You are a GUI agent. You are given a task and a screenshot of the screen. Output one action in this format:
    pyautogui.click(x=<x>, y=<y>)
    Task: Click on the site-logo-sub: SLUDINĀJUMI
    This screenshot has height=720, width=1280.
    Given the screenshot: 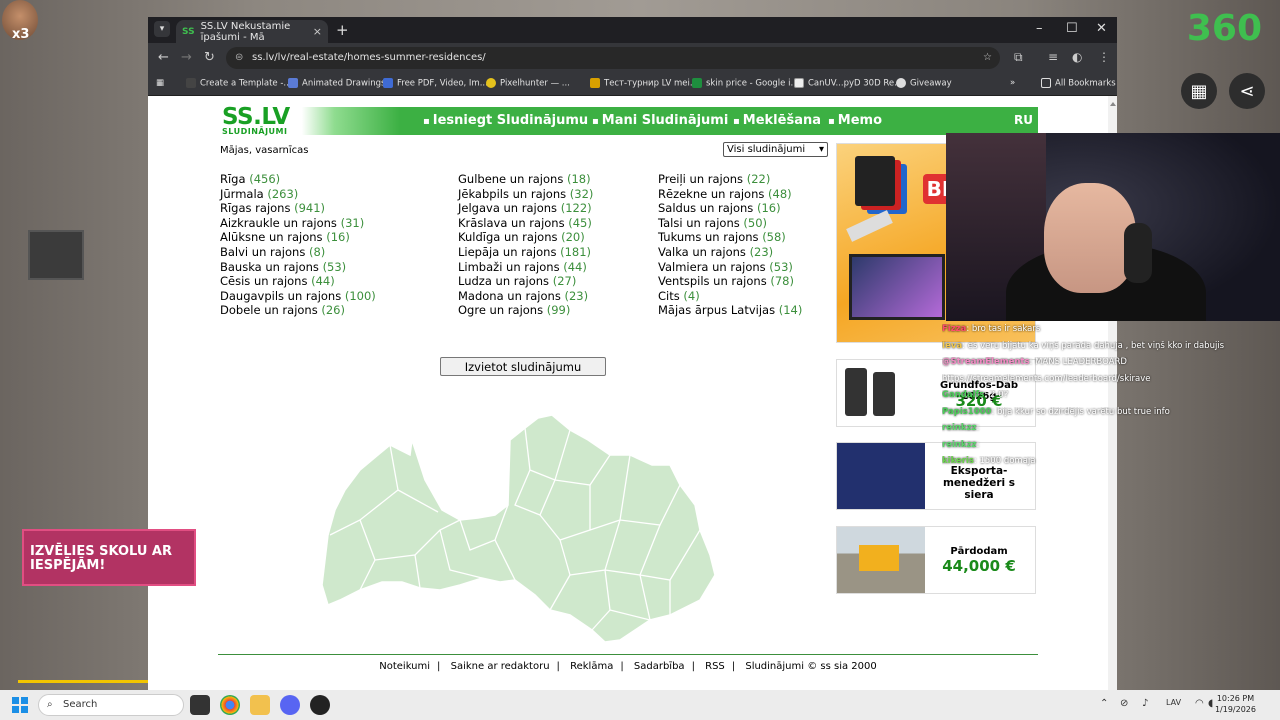 What is the action you would take?
    pyautogui.click(x=255, y=131)
    